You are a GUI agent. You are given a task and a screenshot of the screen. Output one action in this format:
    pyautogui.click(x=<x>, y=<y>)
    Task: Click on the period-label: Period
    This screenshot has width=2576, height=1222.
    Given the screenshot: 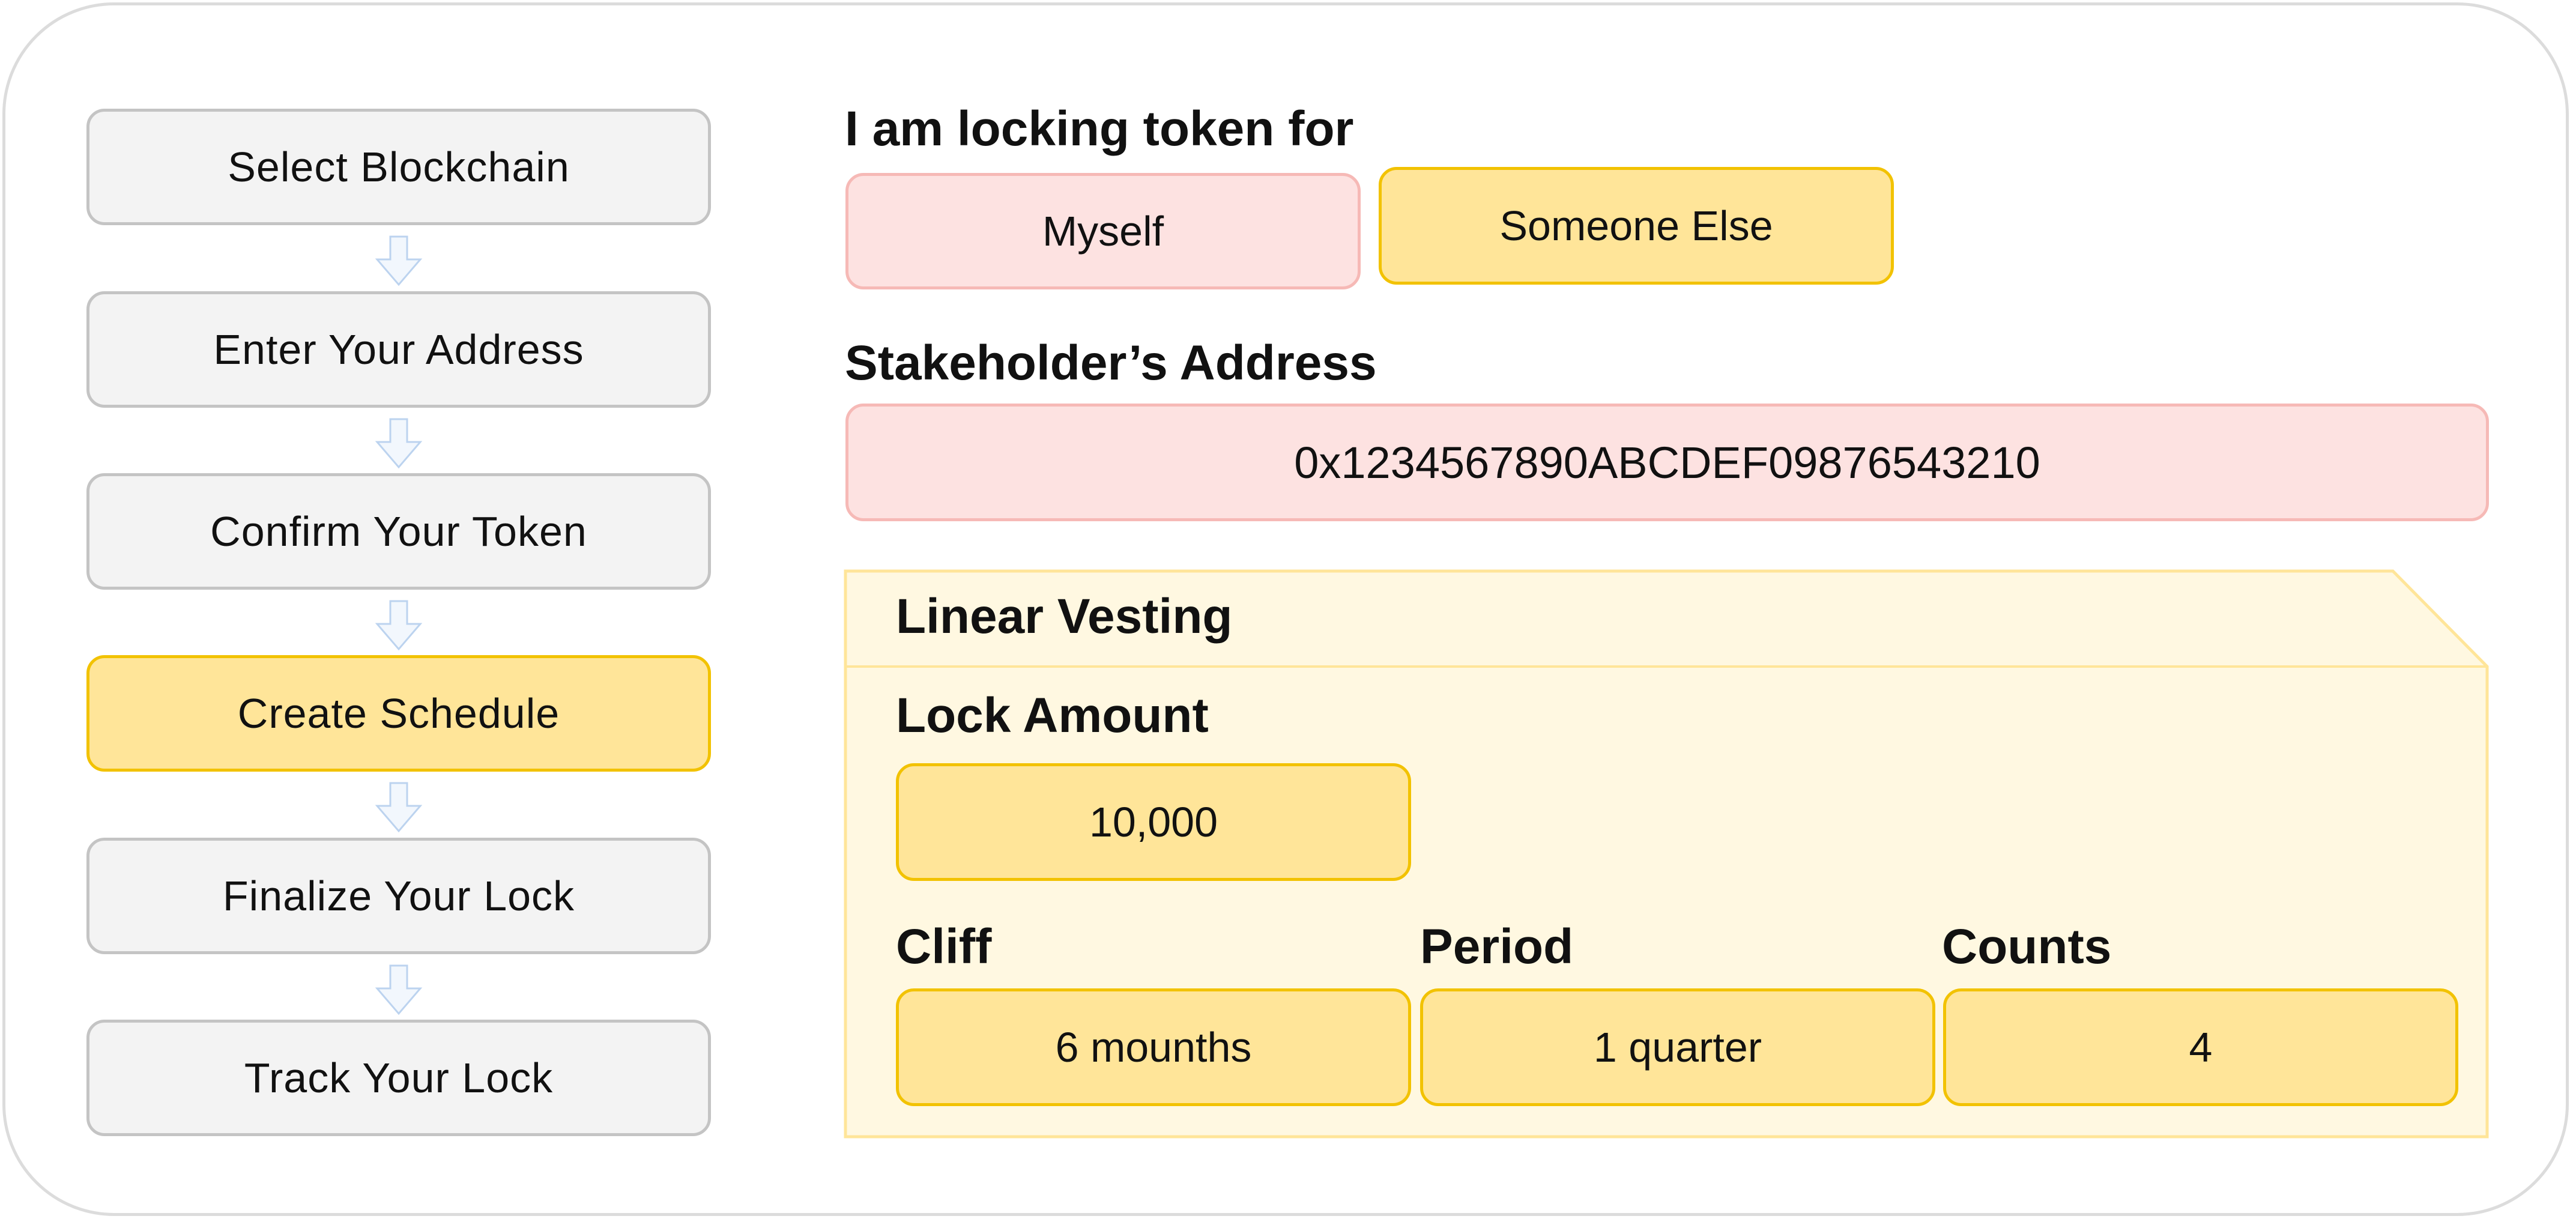 What is the action you would take?
    pyautogui.click(x=1497, y=946)
    